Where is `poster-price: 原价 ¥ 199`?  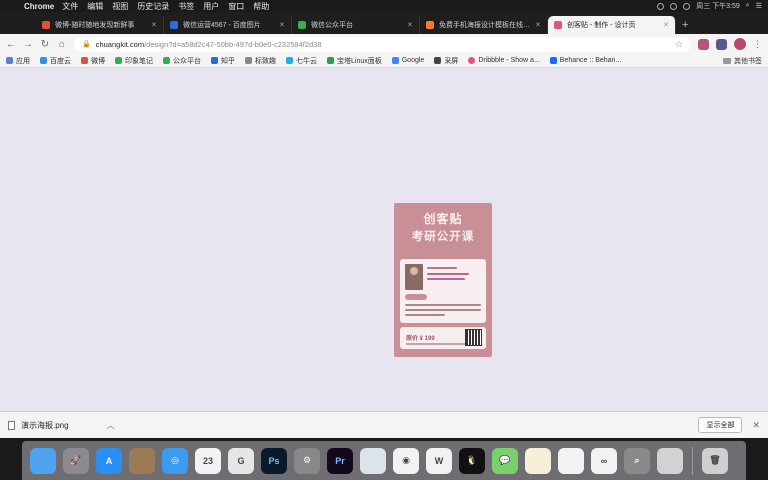
poster-price: 原价 ¥ 199 is located at coordinates (420, 339).